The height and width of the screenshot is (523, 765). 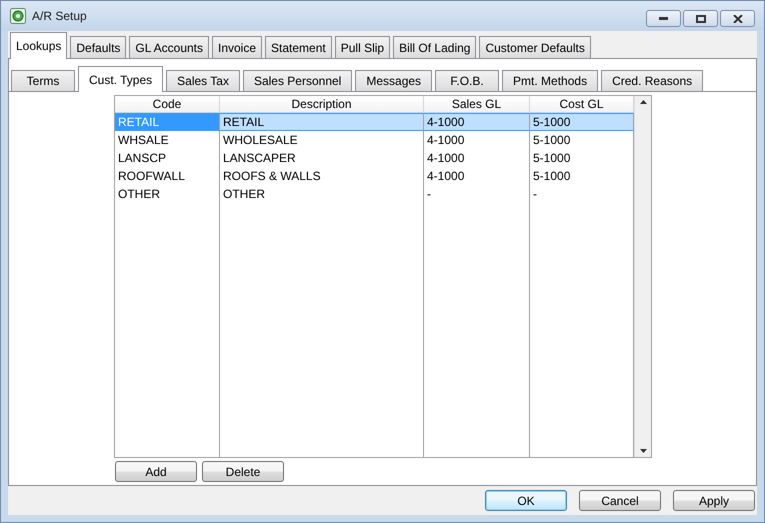 I want to click on tab: Pull Slip, so click(x=362, y=47).